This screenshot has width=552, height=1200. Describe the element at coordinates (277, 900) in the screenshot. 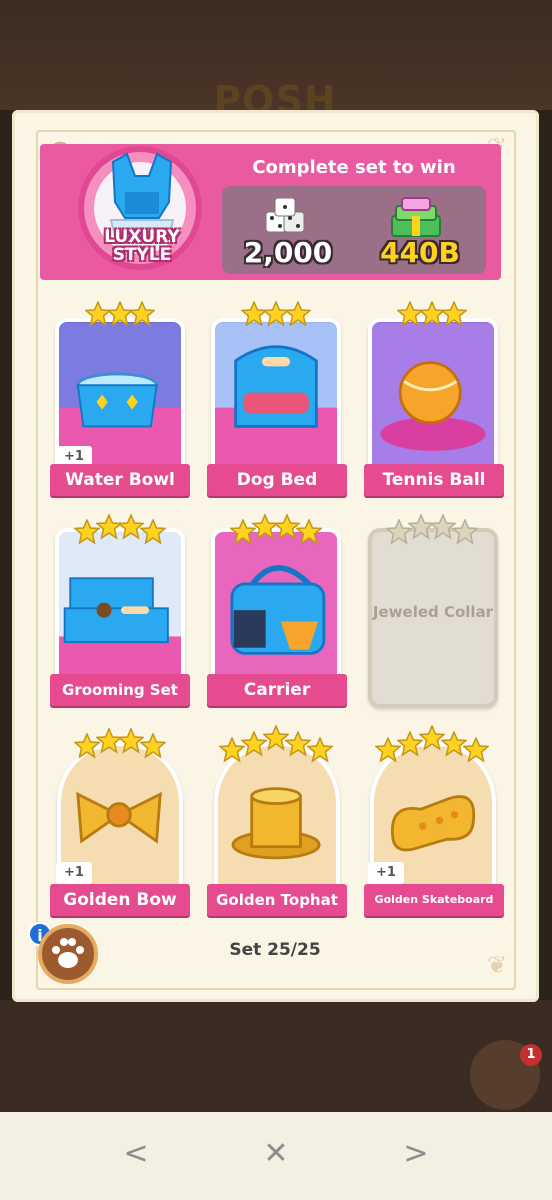

I see `card-name-golden-tophat: Golden Tophat` at that location.